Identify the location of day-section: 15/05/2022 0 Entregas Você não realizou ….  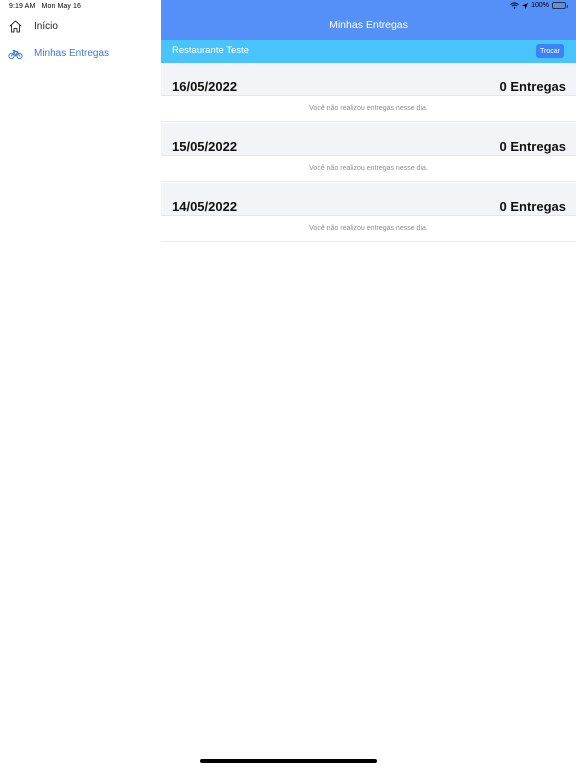
(368, 152).